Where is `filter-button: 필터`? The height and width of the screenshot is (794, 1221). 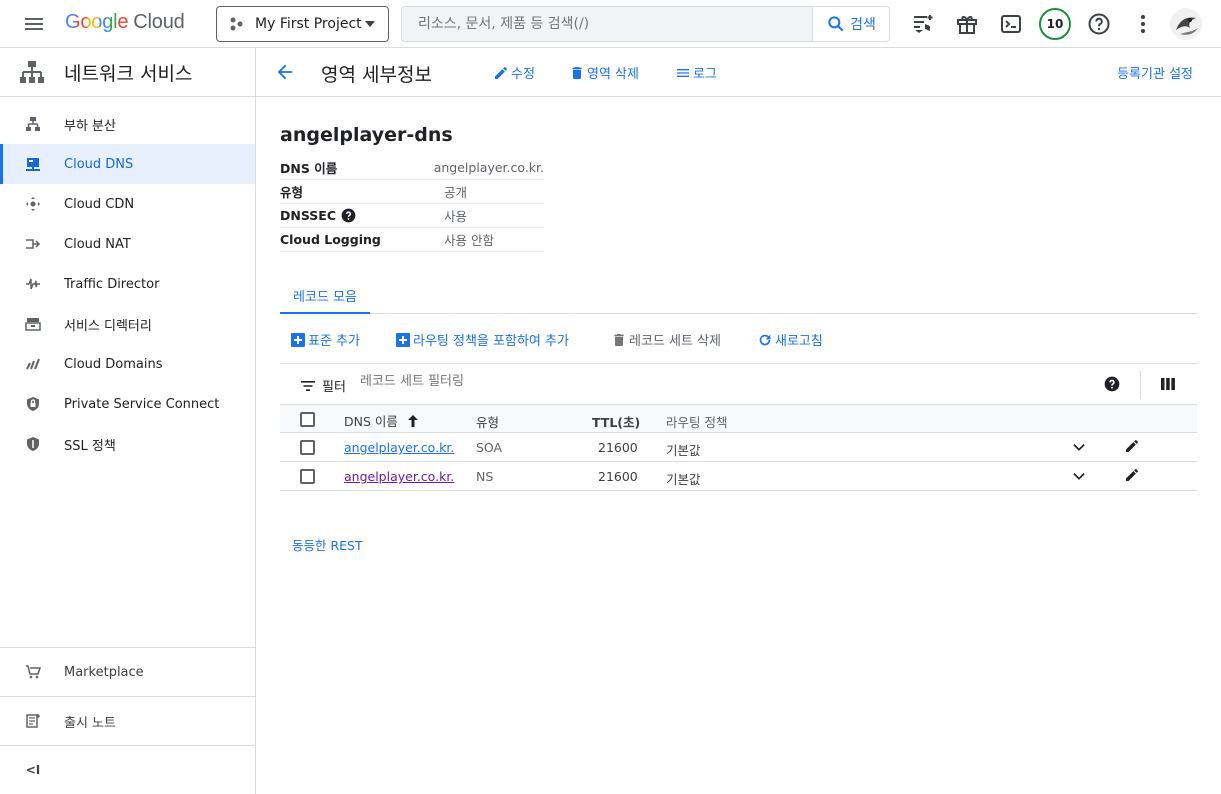 filter-button: 필터 is located at coordinates (323, 385).